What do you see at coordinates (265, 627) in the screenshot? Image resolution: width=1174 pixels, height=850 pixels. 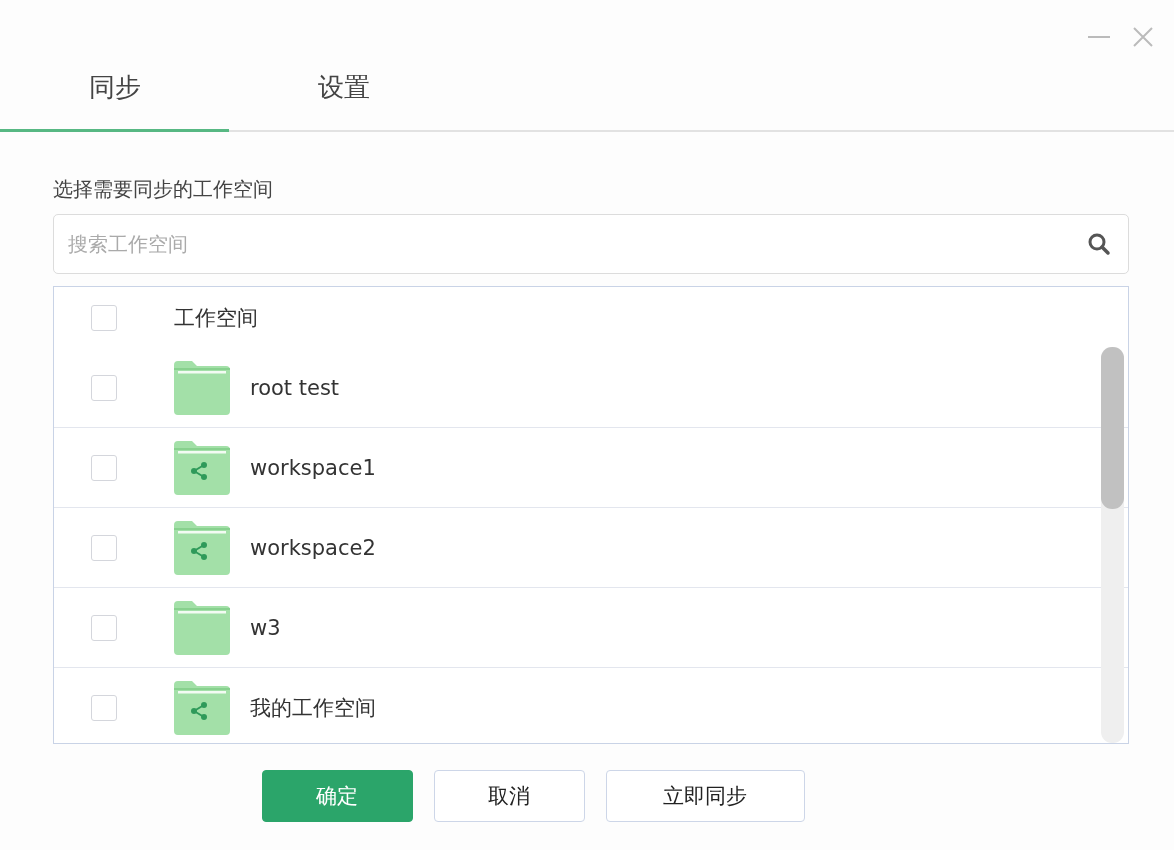 I see `workspace-name: w3` at bounding box center [265, 627].